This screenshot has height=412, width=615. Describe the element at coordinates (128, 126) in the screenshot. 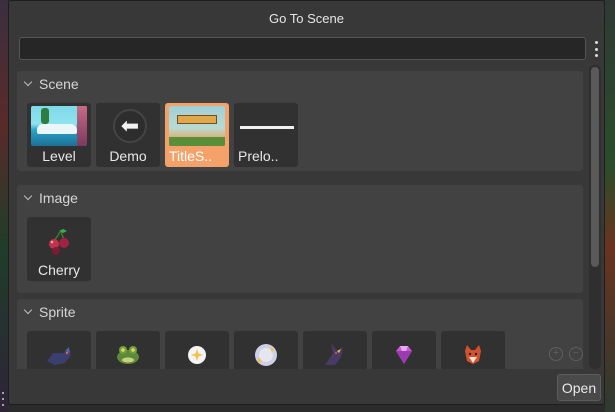

I see `back-arrow-icon: ⬅` at that location.